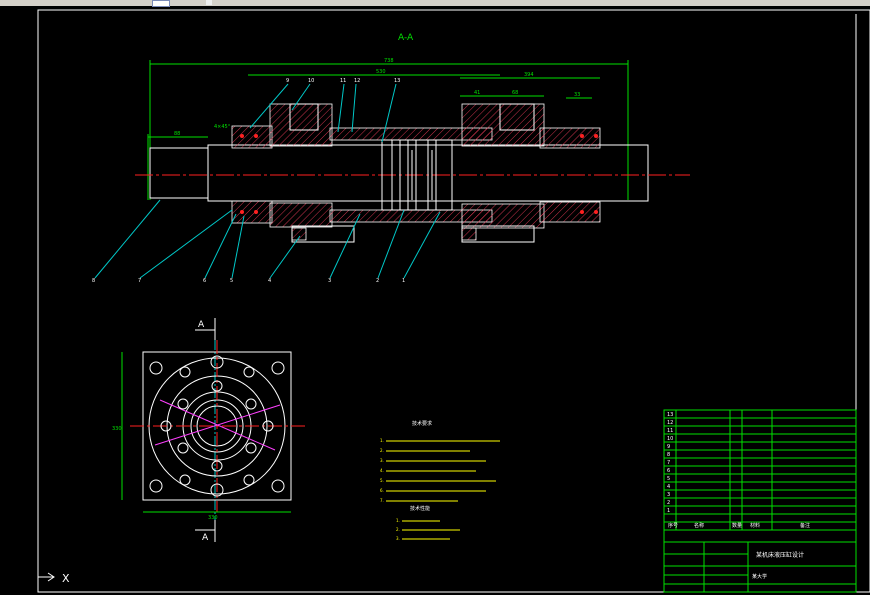 This screenshot has height=595, width=870. I want to click on dim-68: 68, so click(515, 93).